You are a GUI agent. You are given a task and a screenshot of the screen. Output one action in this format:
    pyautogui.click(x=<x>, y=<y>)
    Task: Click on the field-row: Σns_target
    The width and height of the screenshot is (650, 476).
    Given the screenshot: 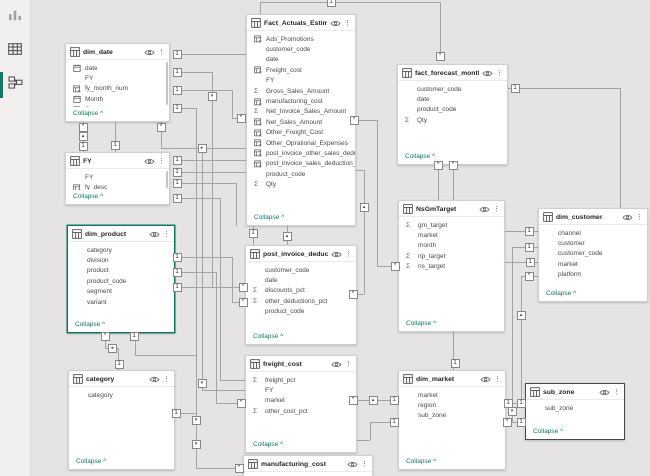 What is the action you would take?
    pyautogui.click(x=451, y=267)
    